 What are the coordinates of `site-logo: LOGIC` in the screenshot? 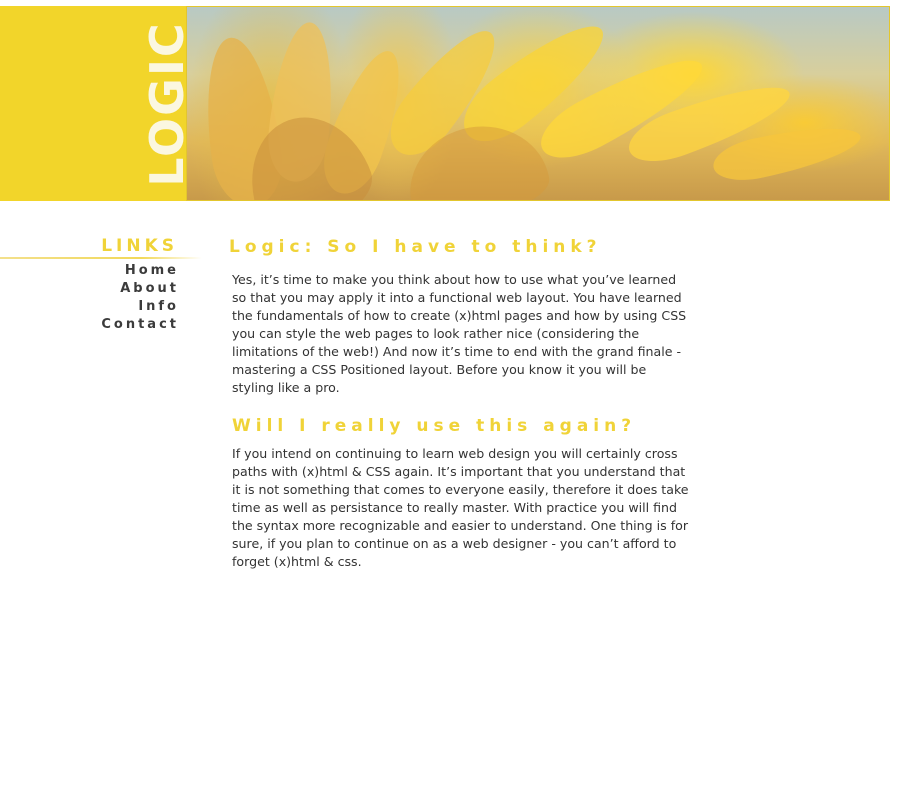 It's located at (167, 103).